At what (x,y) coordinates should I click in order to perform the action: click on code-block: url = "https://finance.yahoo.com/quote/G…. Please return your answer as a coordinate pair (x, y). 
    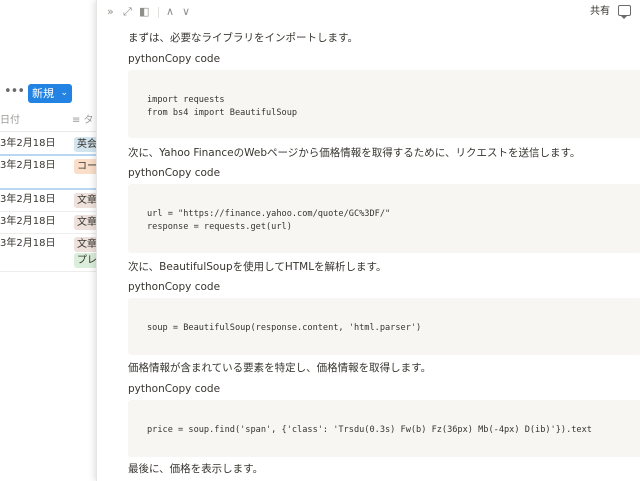
    Looking at the image, I should click on (384, 218).